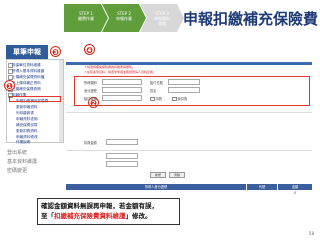 The width and height of the screenshot is (320, 240). Describe the element at coordinates (184, 90) in the screenshot. I see `name-field` at that location.